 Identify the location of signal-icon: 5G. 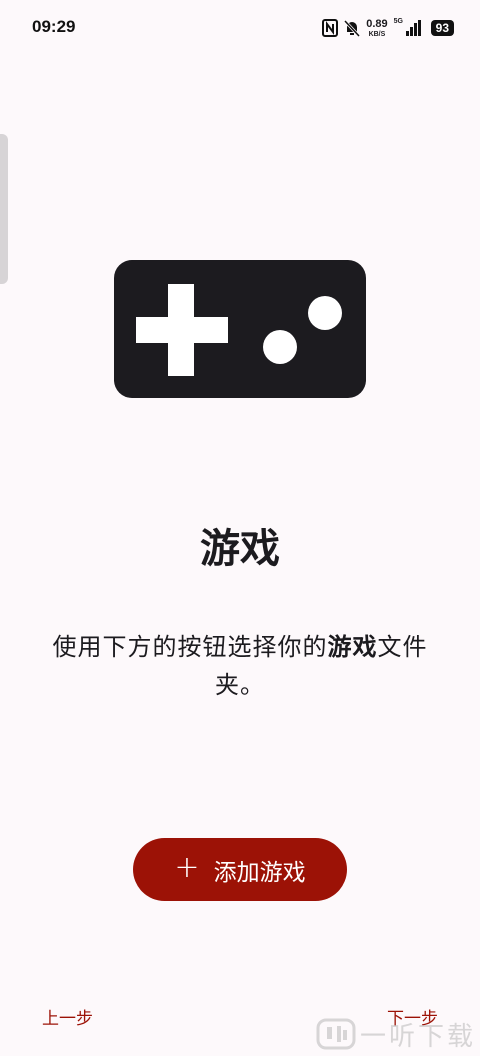
(407, 27).